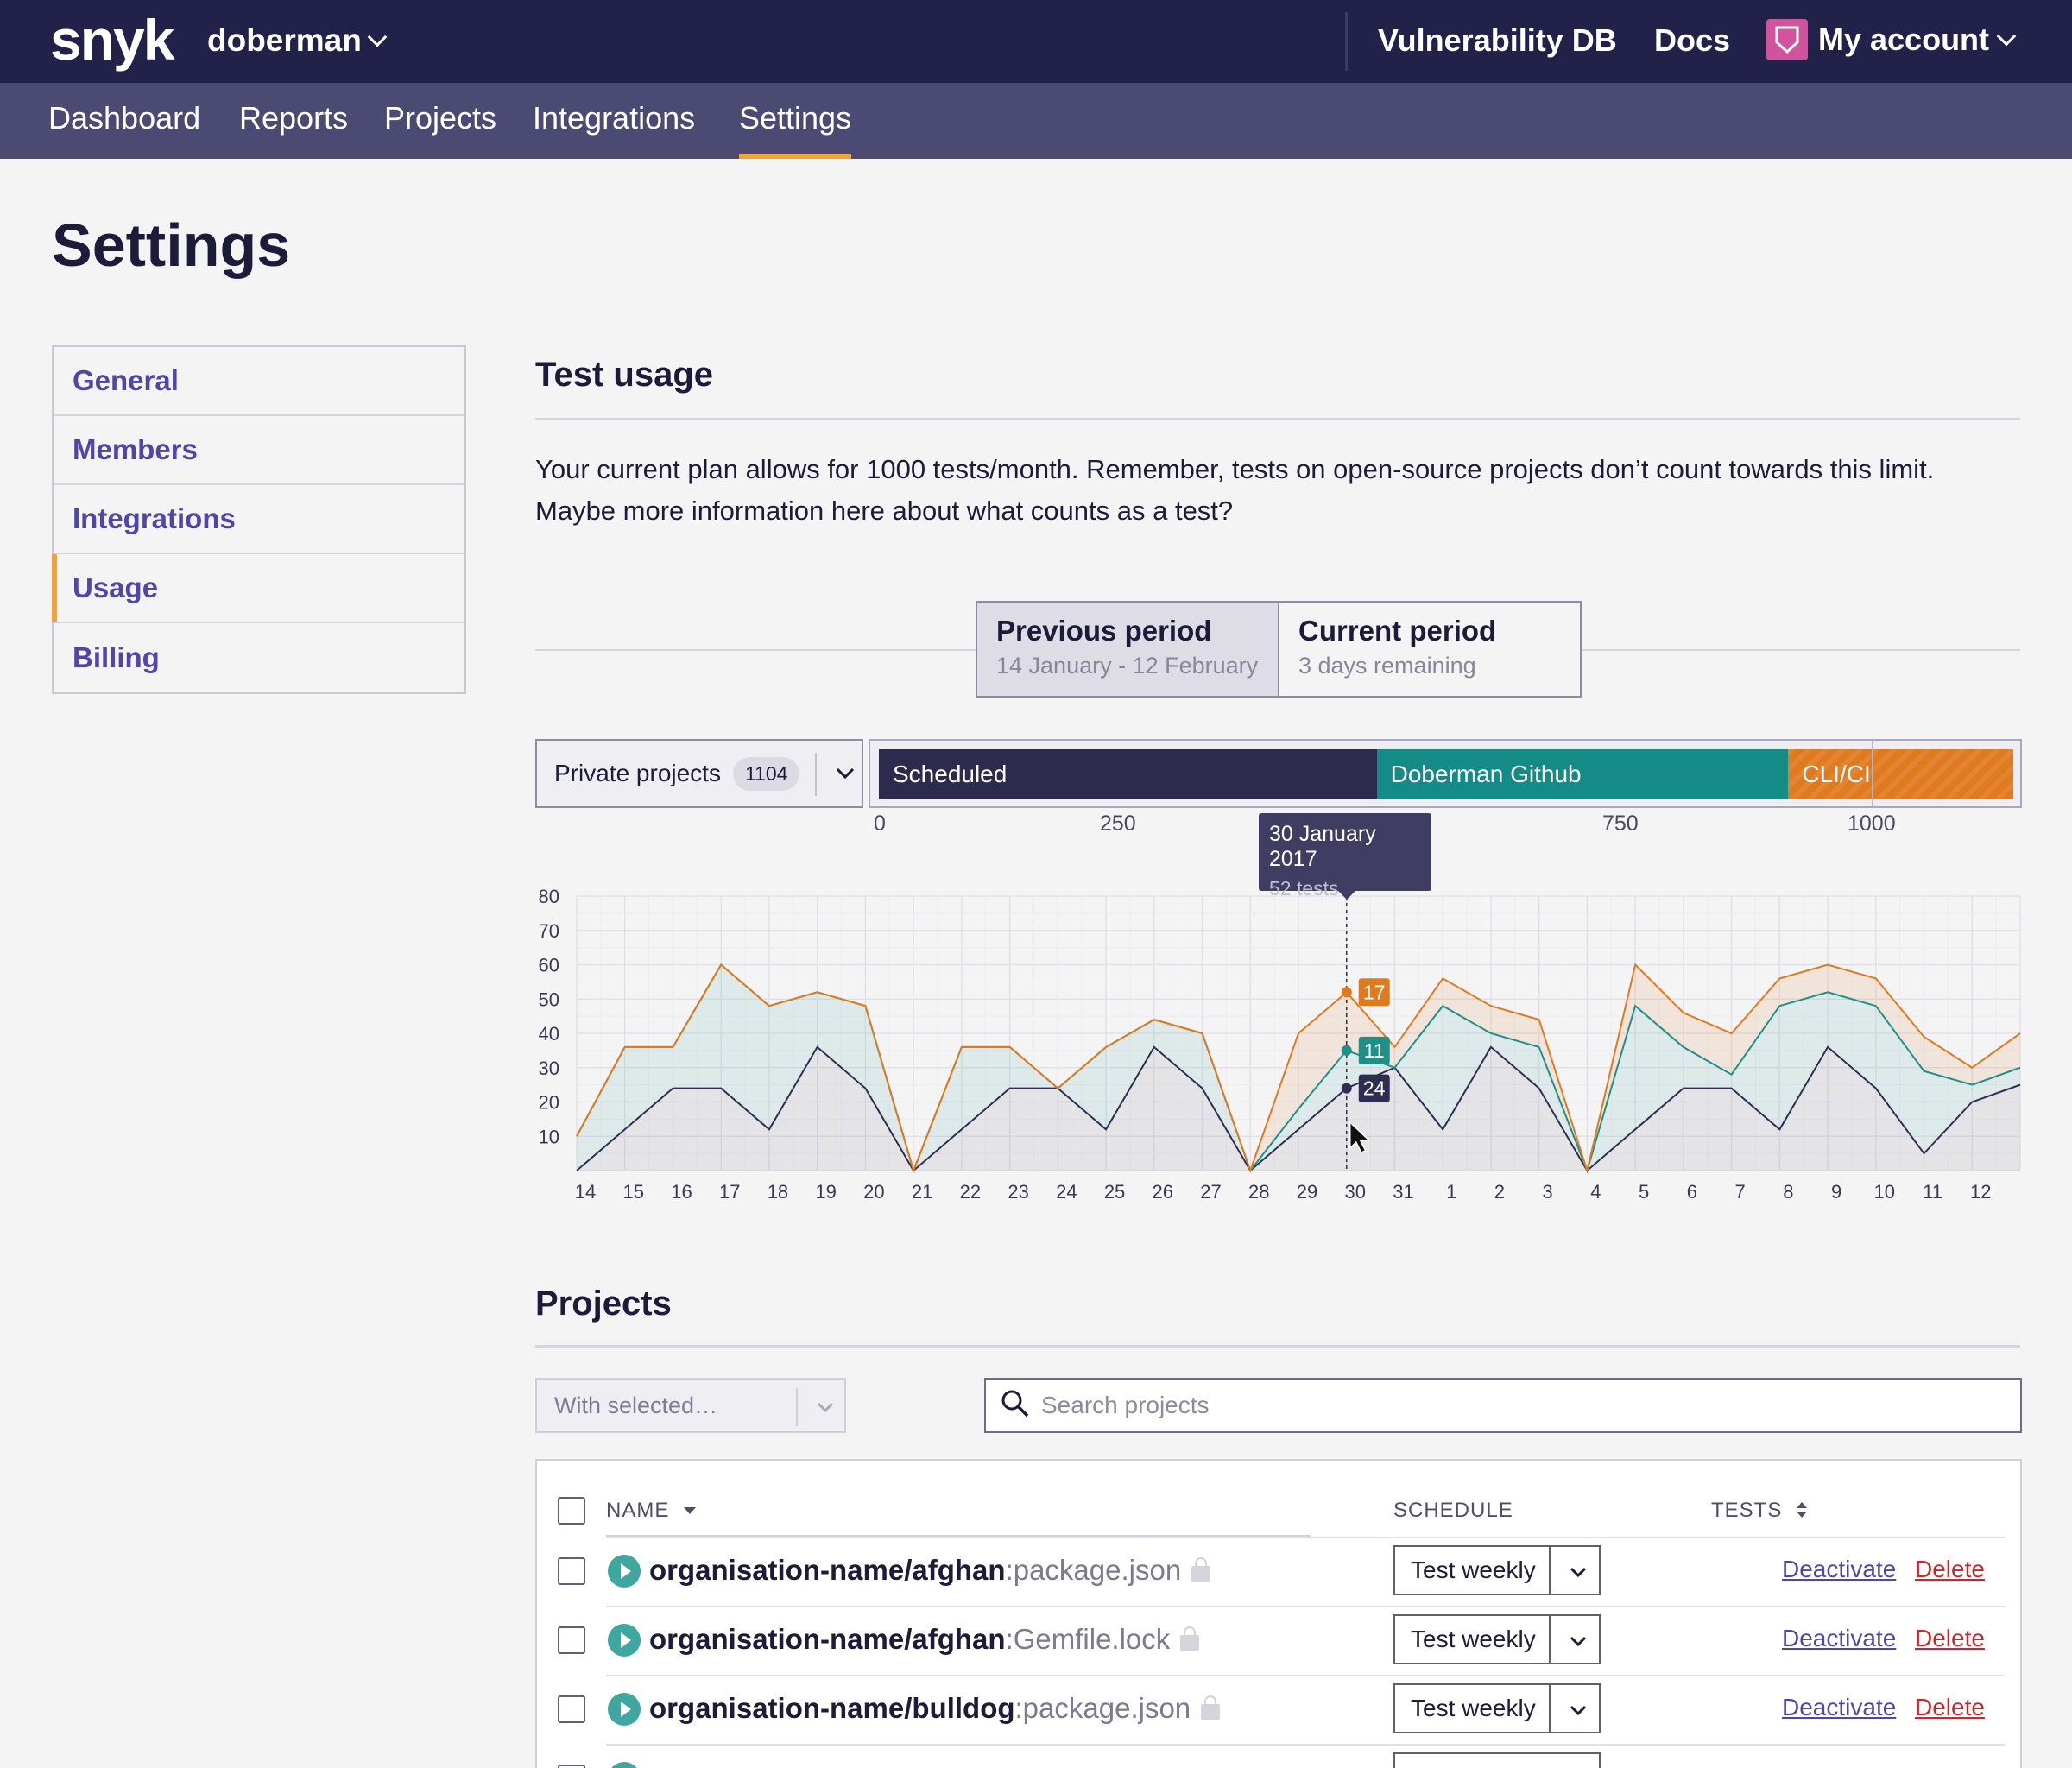 Image resolution: width=2072 pixels, height=1768 pixels. What do you see at coordinates (124, 129) in the screenshot?
I see `tab-dashboard: Dashboard` at bounding box center [124, 129].